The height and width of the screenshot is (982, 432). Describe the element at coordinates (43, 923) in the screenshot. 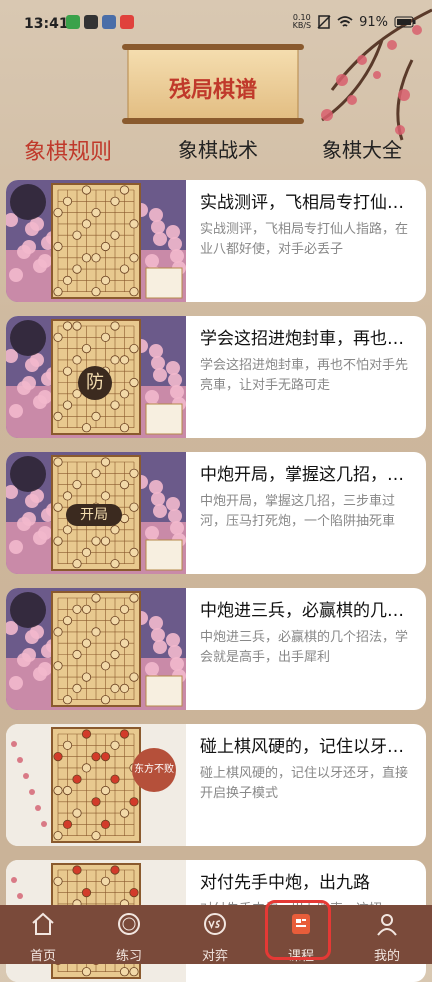

I see `home-icon` at that location.